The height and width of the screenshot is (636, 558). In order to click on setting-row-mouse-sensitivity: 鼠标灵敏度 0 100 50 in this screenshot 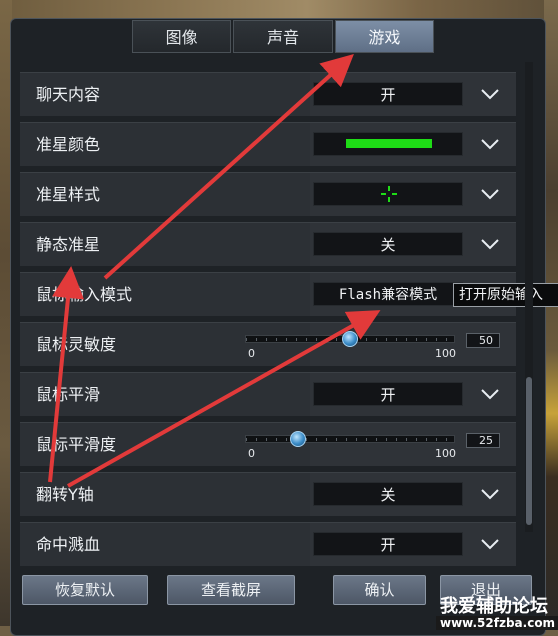, I will do `click(268, 344)`.